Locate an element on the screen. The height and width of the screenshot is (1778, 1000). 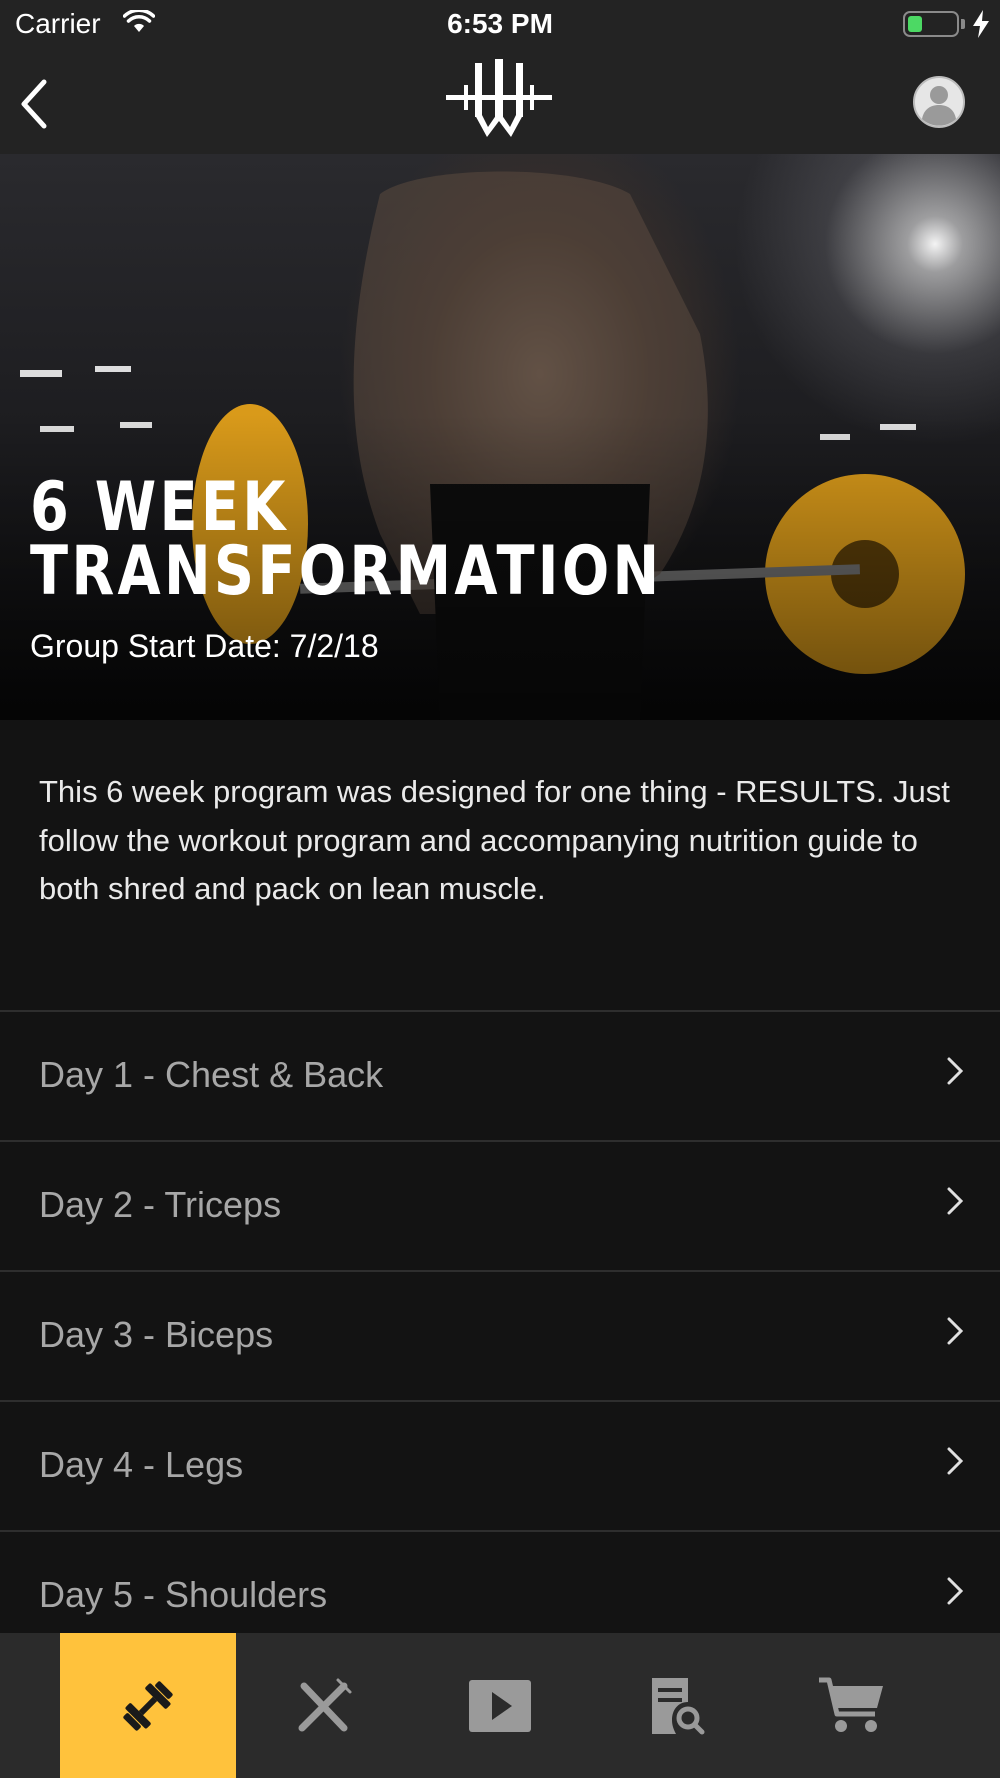
clock: 6:53 PM is located at coordinates (500, 23).